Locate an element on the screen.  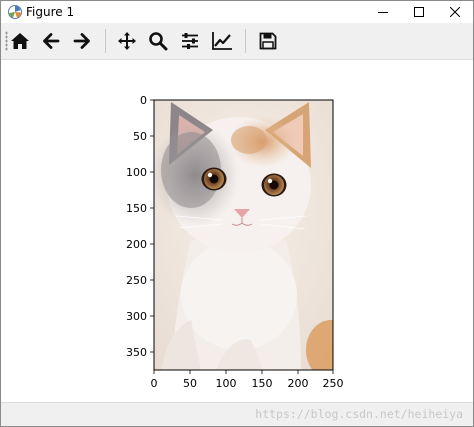
y-tick-label: 350 is located at coordinates (136, 352).